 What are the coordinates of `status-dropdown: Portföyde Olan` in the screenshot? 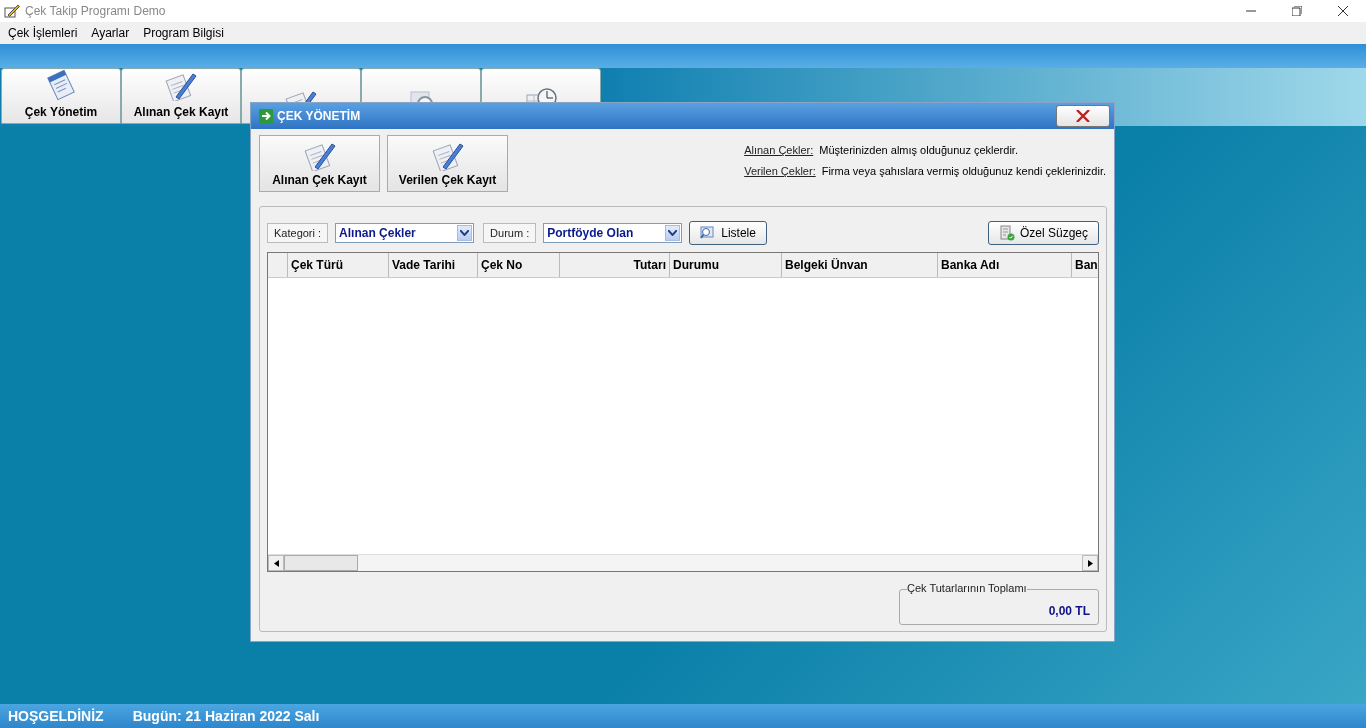 It's located at (613, 233).